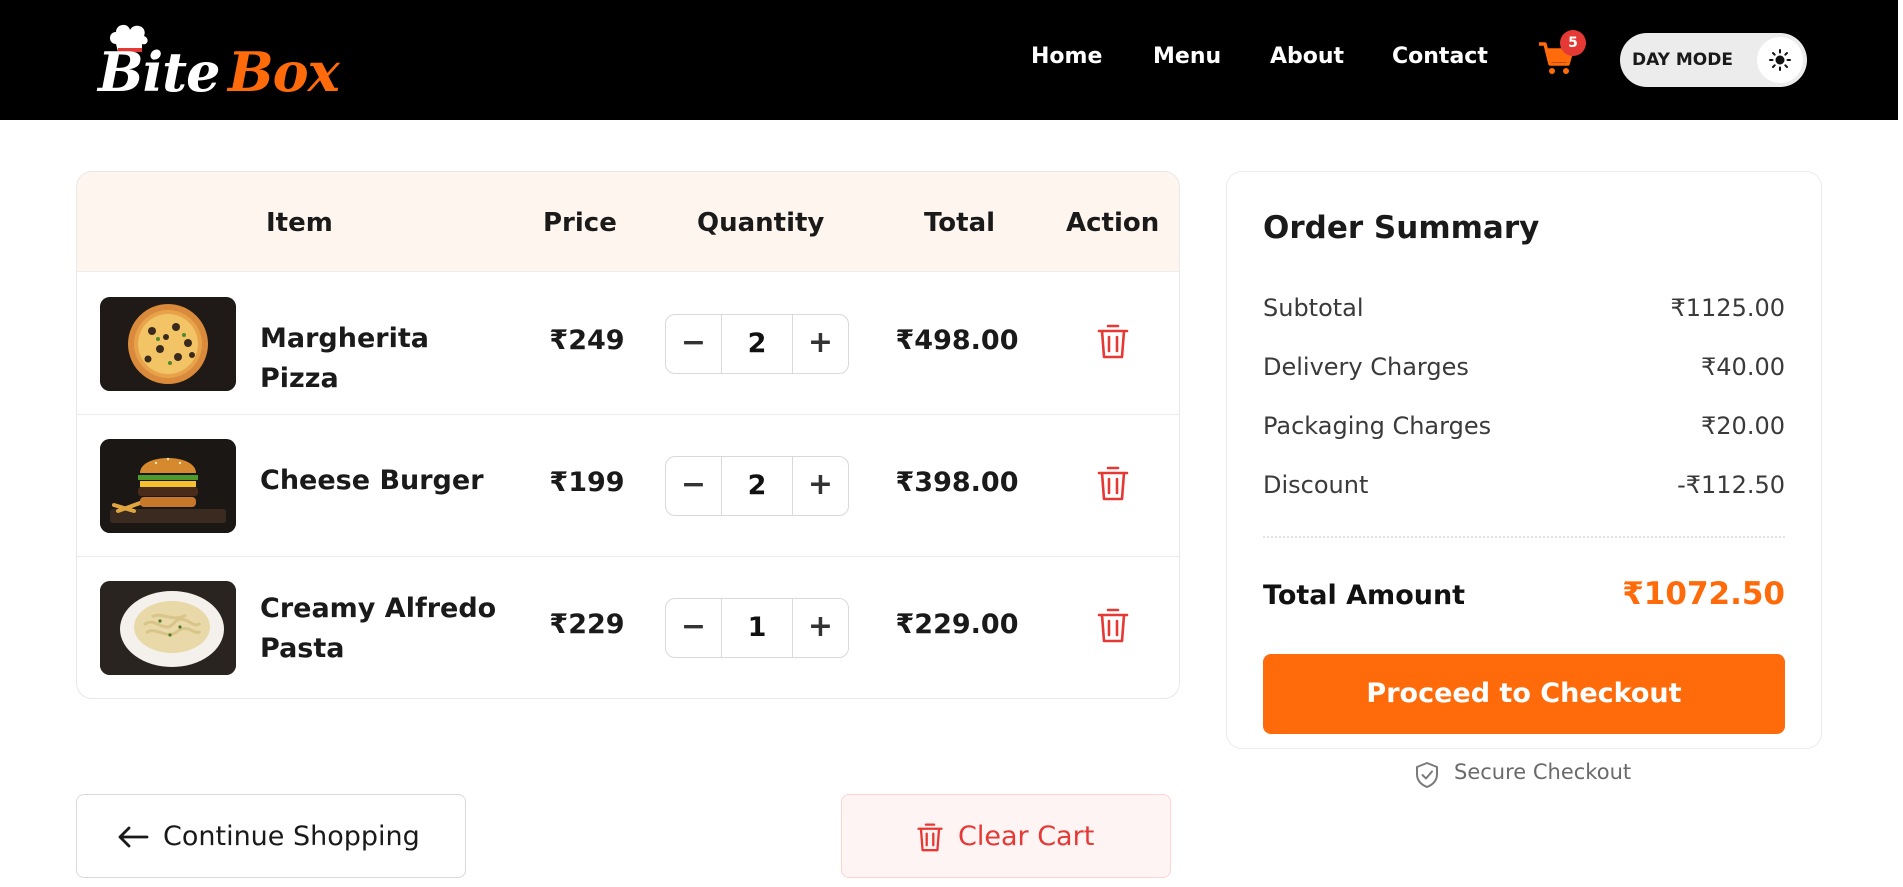 This screenshot has width=1903, height=887. What do you see at coordinates (1026, 836) in the screenshot?
I see `clear-cart-label: Clear Cart` at bounding box center [1026, 836].